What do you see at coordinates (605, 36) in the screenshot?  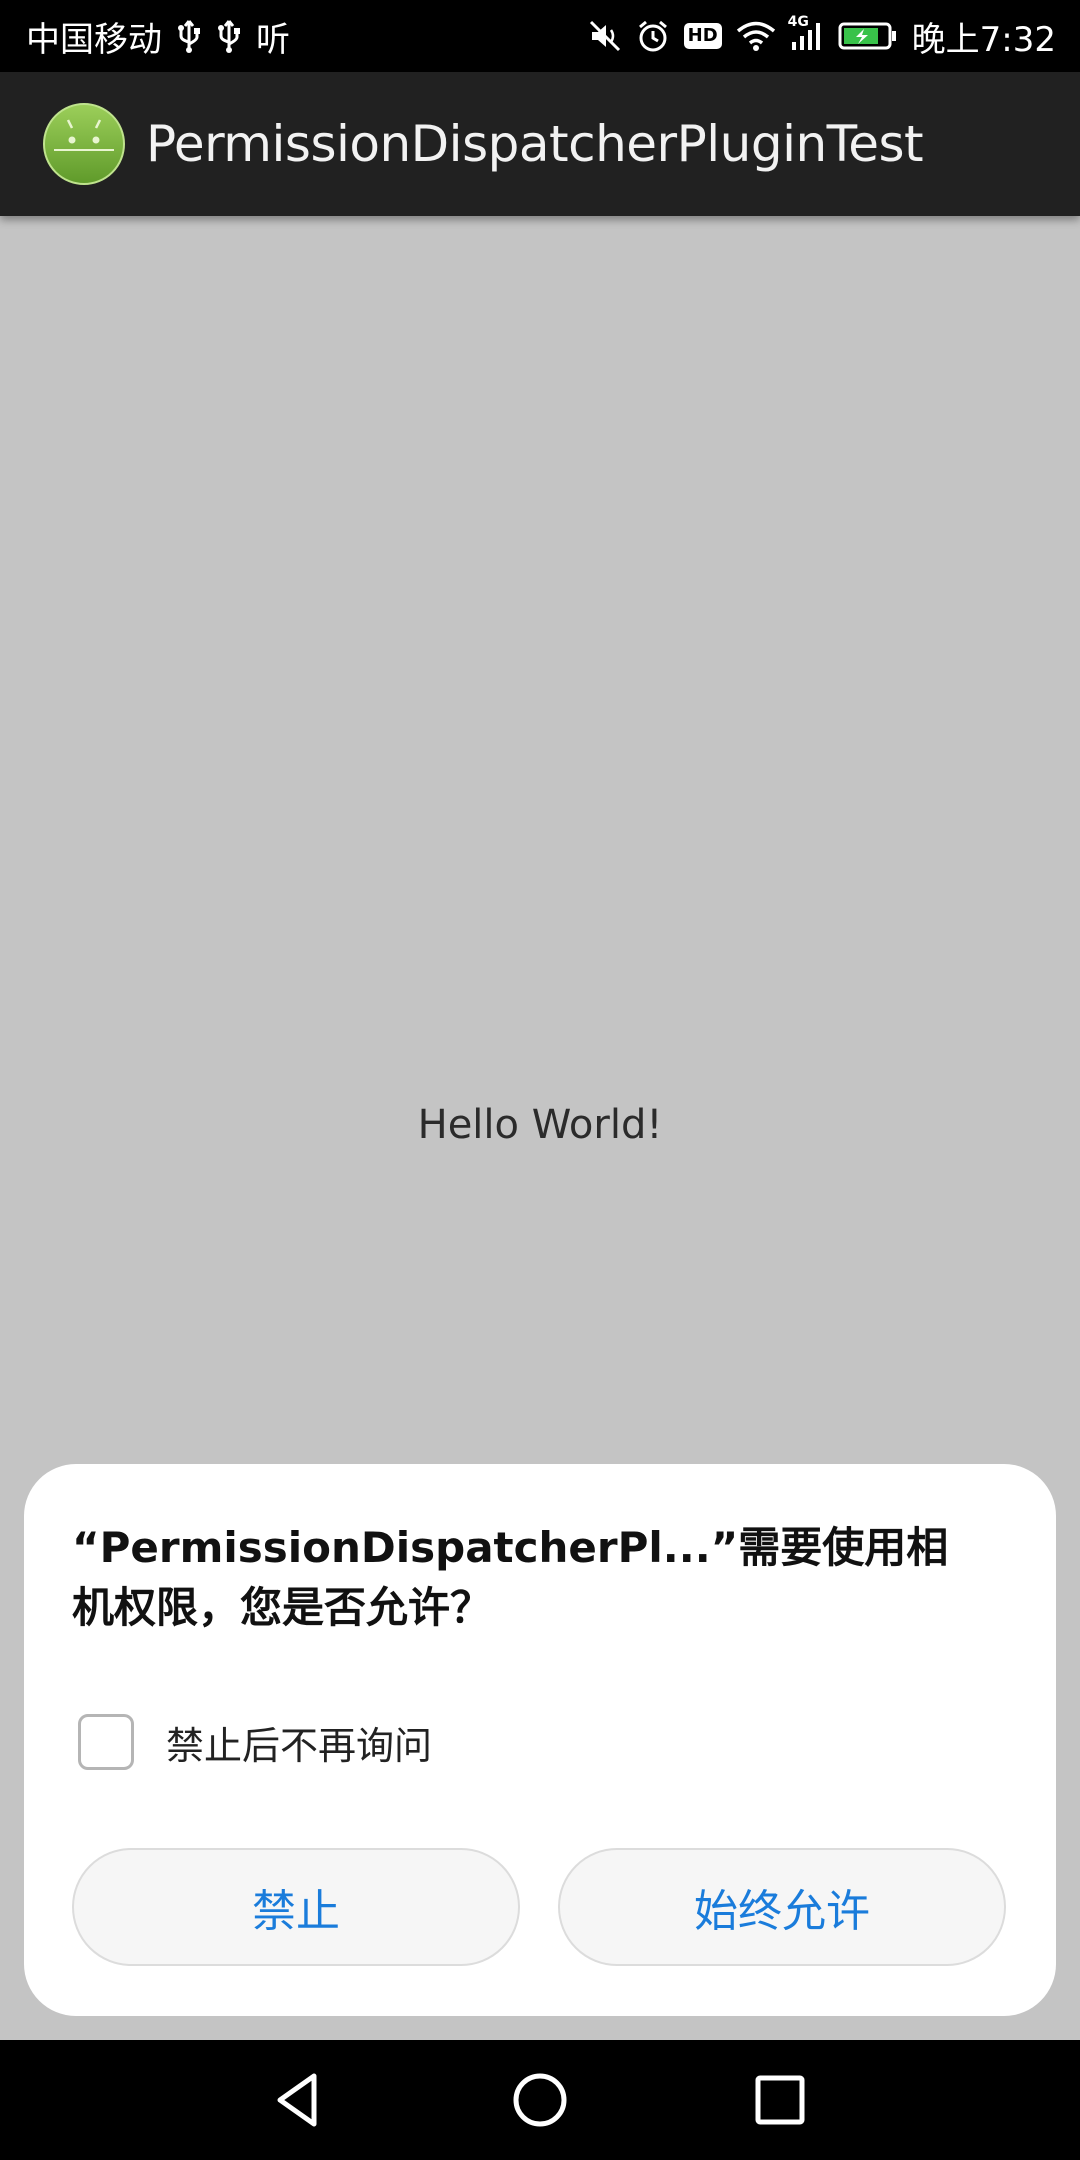 I see `mute-icon` at bounding box center [605, 36].